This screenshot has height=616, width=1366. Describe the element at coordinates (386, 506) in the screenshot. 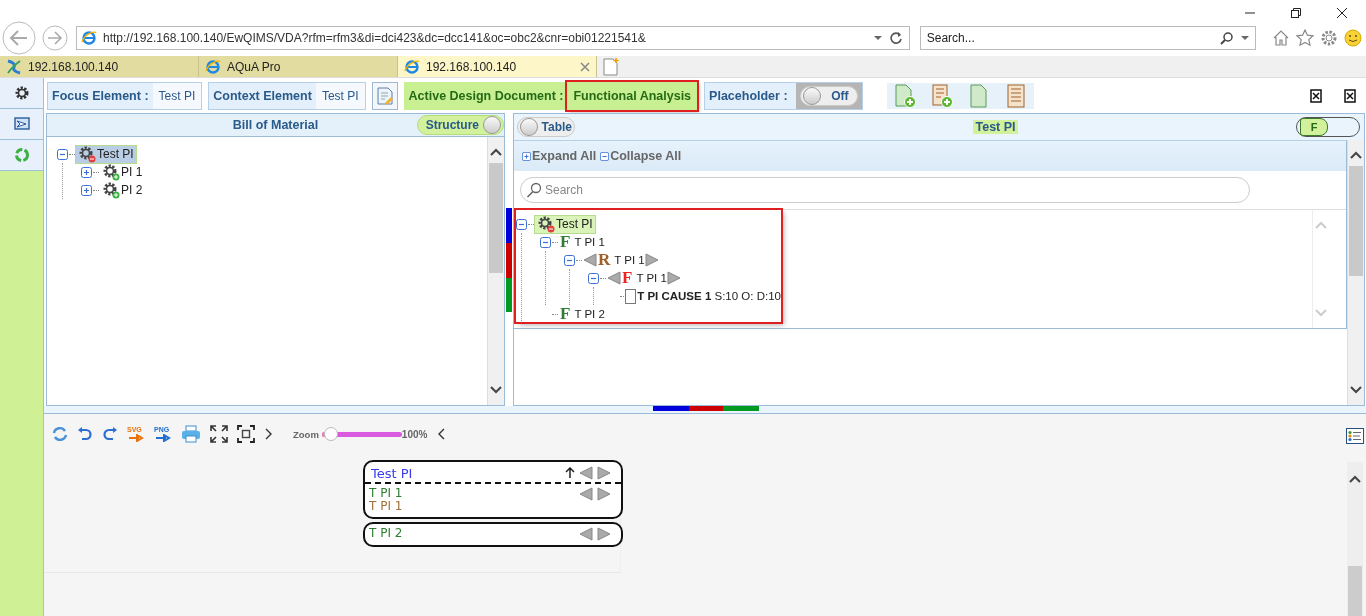

I see `card-item: T PI 1` at that location.